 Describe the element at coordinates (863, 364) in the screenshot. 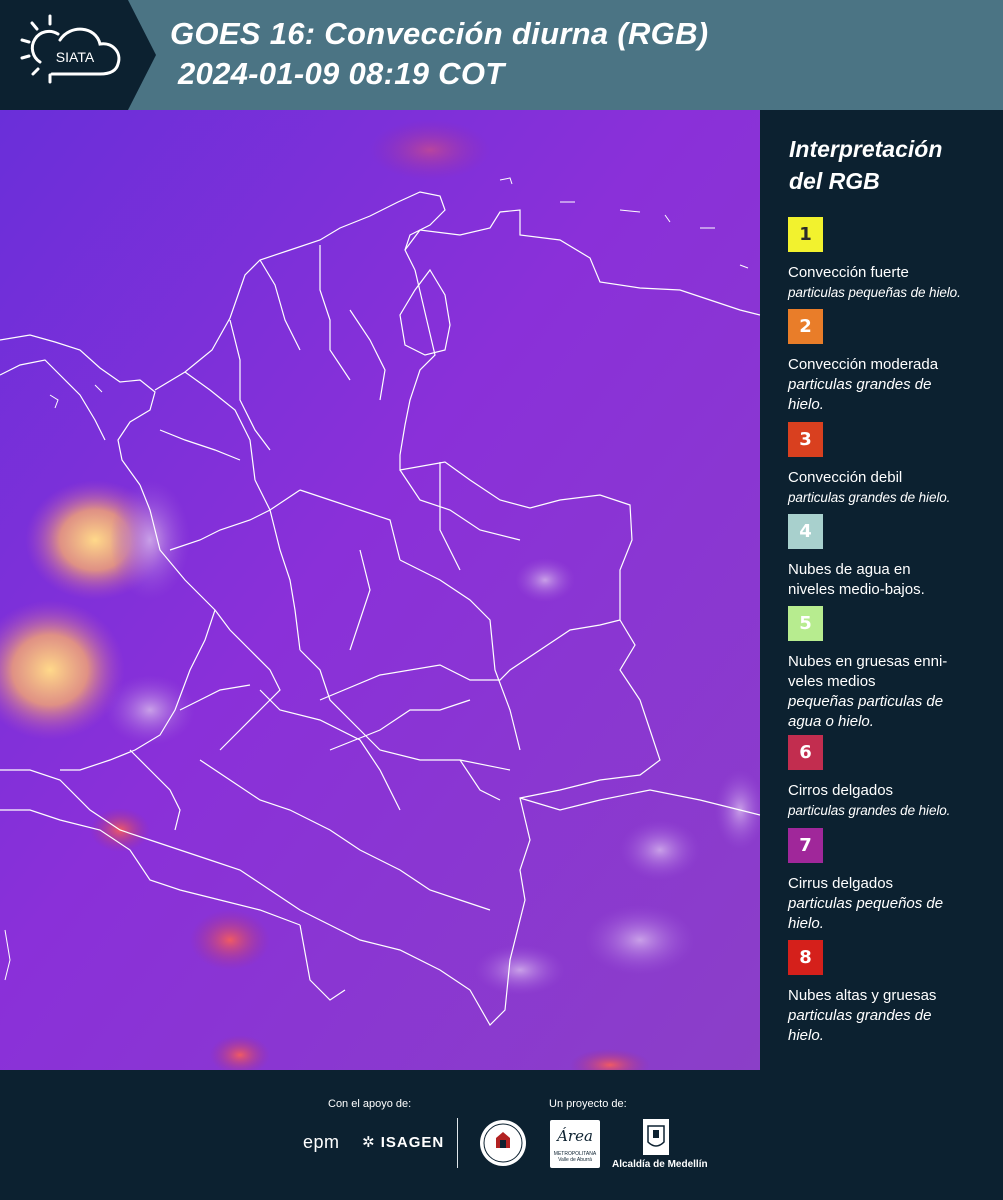

I see `legend-item-name: Convección moderada` at that location.